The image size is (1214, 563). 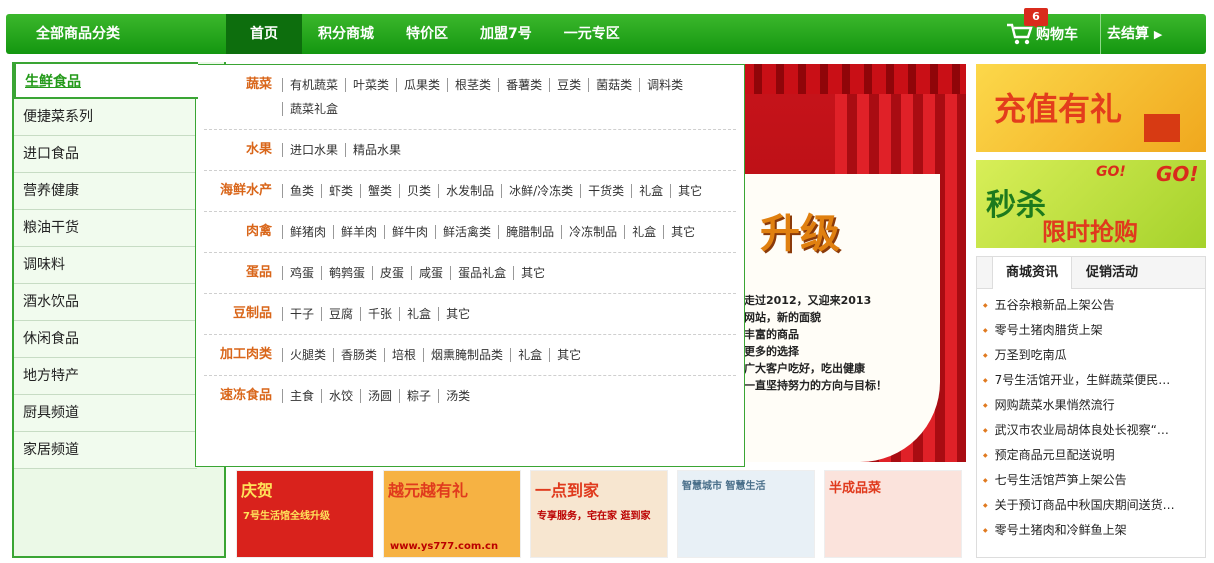 I want to click on subcategory-link: 培根, so click(x=403, y=355).